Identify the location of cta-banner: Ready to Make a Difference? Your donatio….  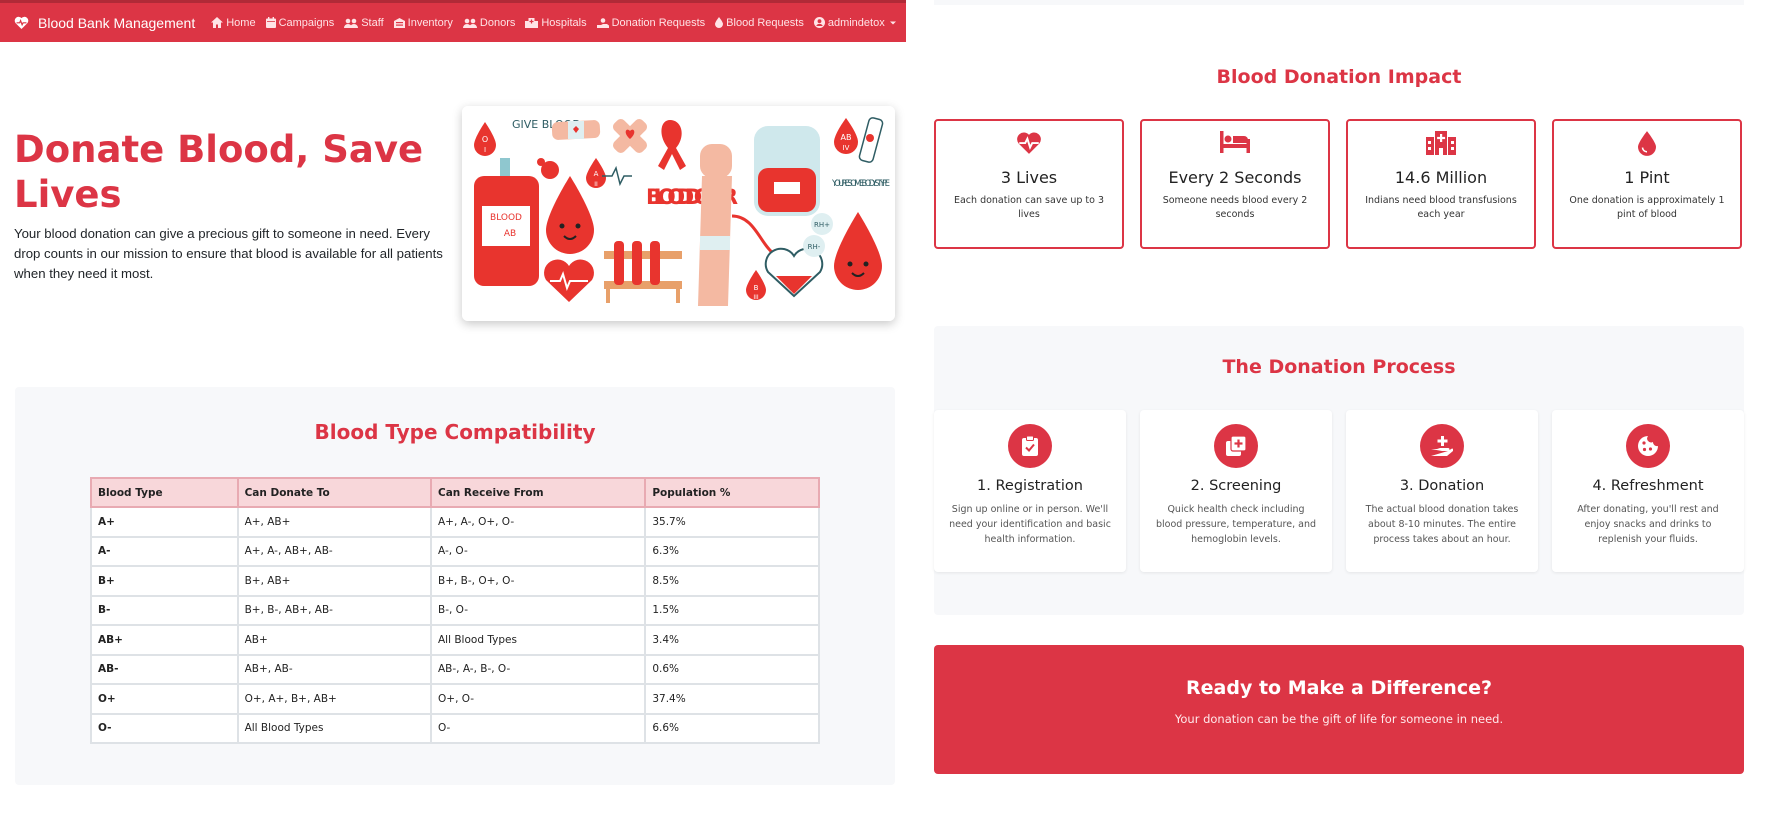
(1339, 709).